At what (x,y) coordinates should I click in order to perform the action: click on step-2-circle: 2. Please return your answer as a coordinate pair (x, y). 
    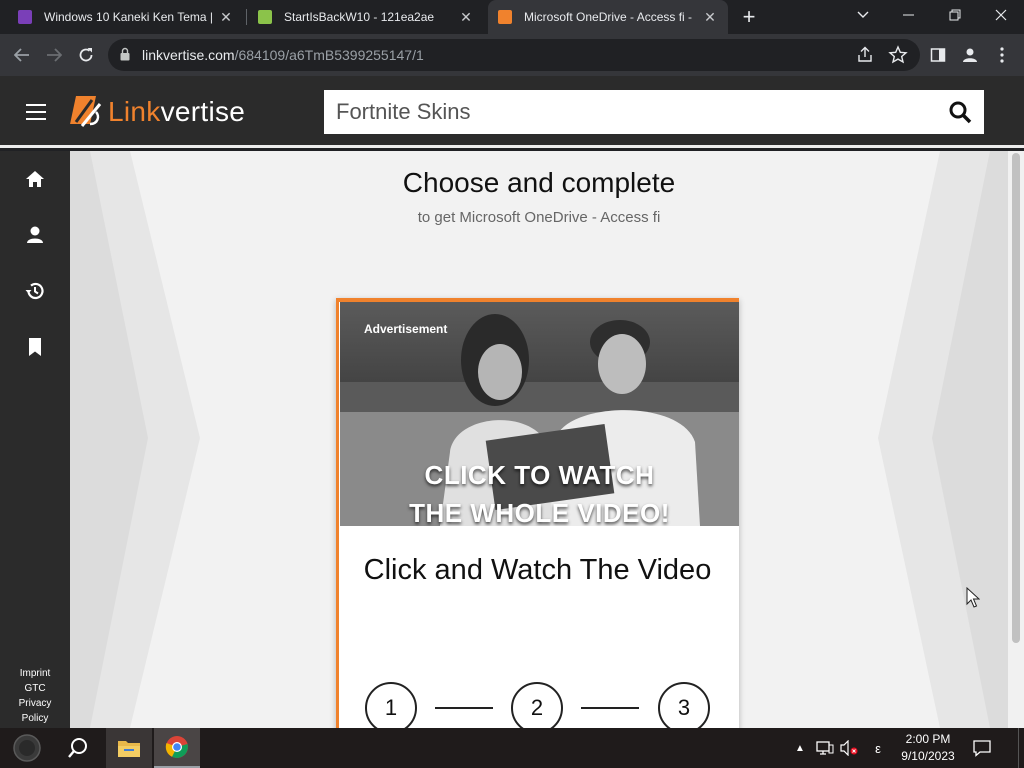
    Looking at the image, I should click on (537, 705).